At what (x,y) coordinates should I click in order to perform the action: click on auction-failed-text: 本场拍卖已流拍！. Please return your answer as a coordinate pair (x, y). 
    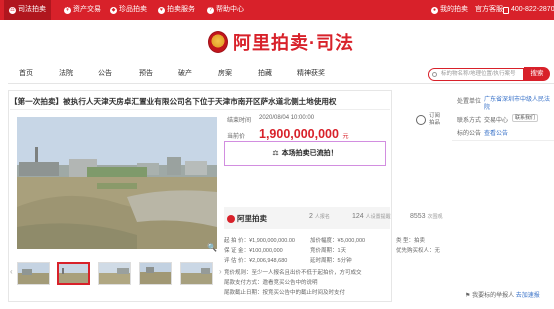
    Looking at the image, I should click on (309, 153).